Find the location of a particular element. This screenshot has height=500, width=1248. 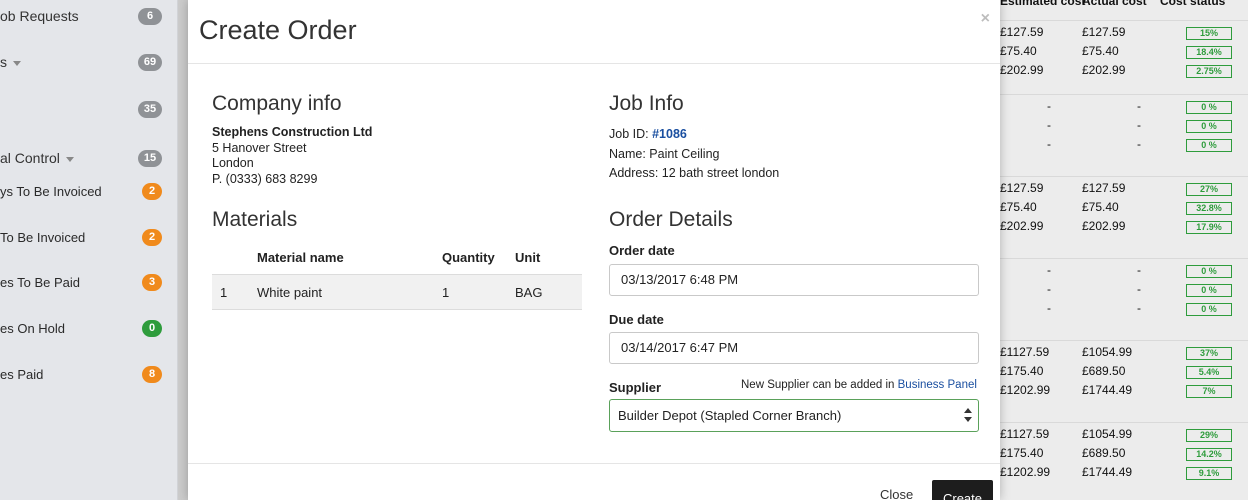

actual-cost-cell: £75.40 is located at coordinates (1100, 51).